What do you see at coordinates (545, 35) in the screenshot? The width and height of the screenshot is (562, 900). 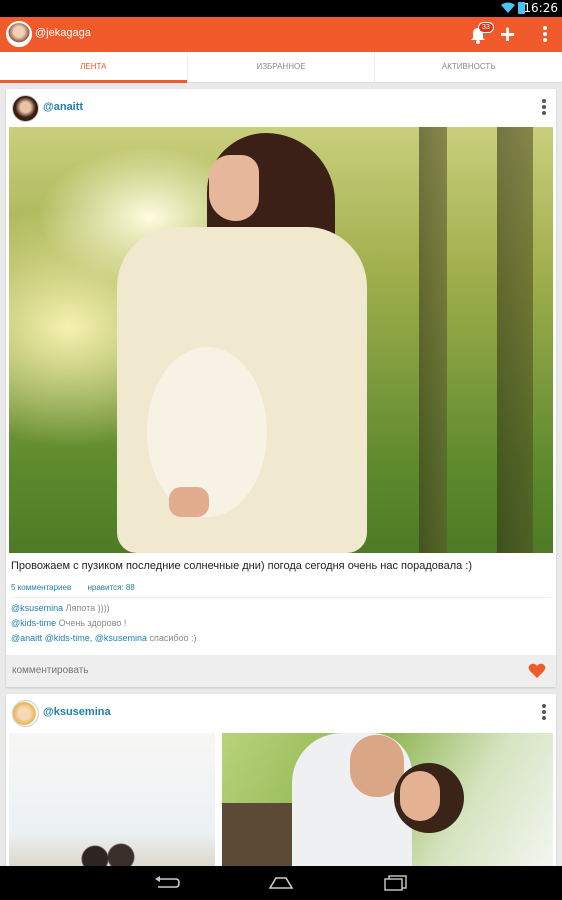 I see `overflow-menu-button` at bounding box center [545, 35].